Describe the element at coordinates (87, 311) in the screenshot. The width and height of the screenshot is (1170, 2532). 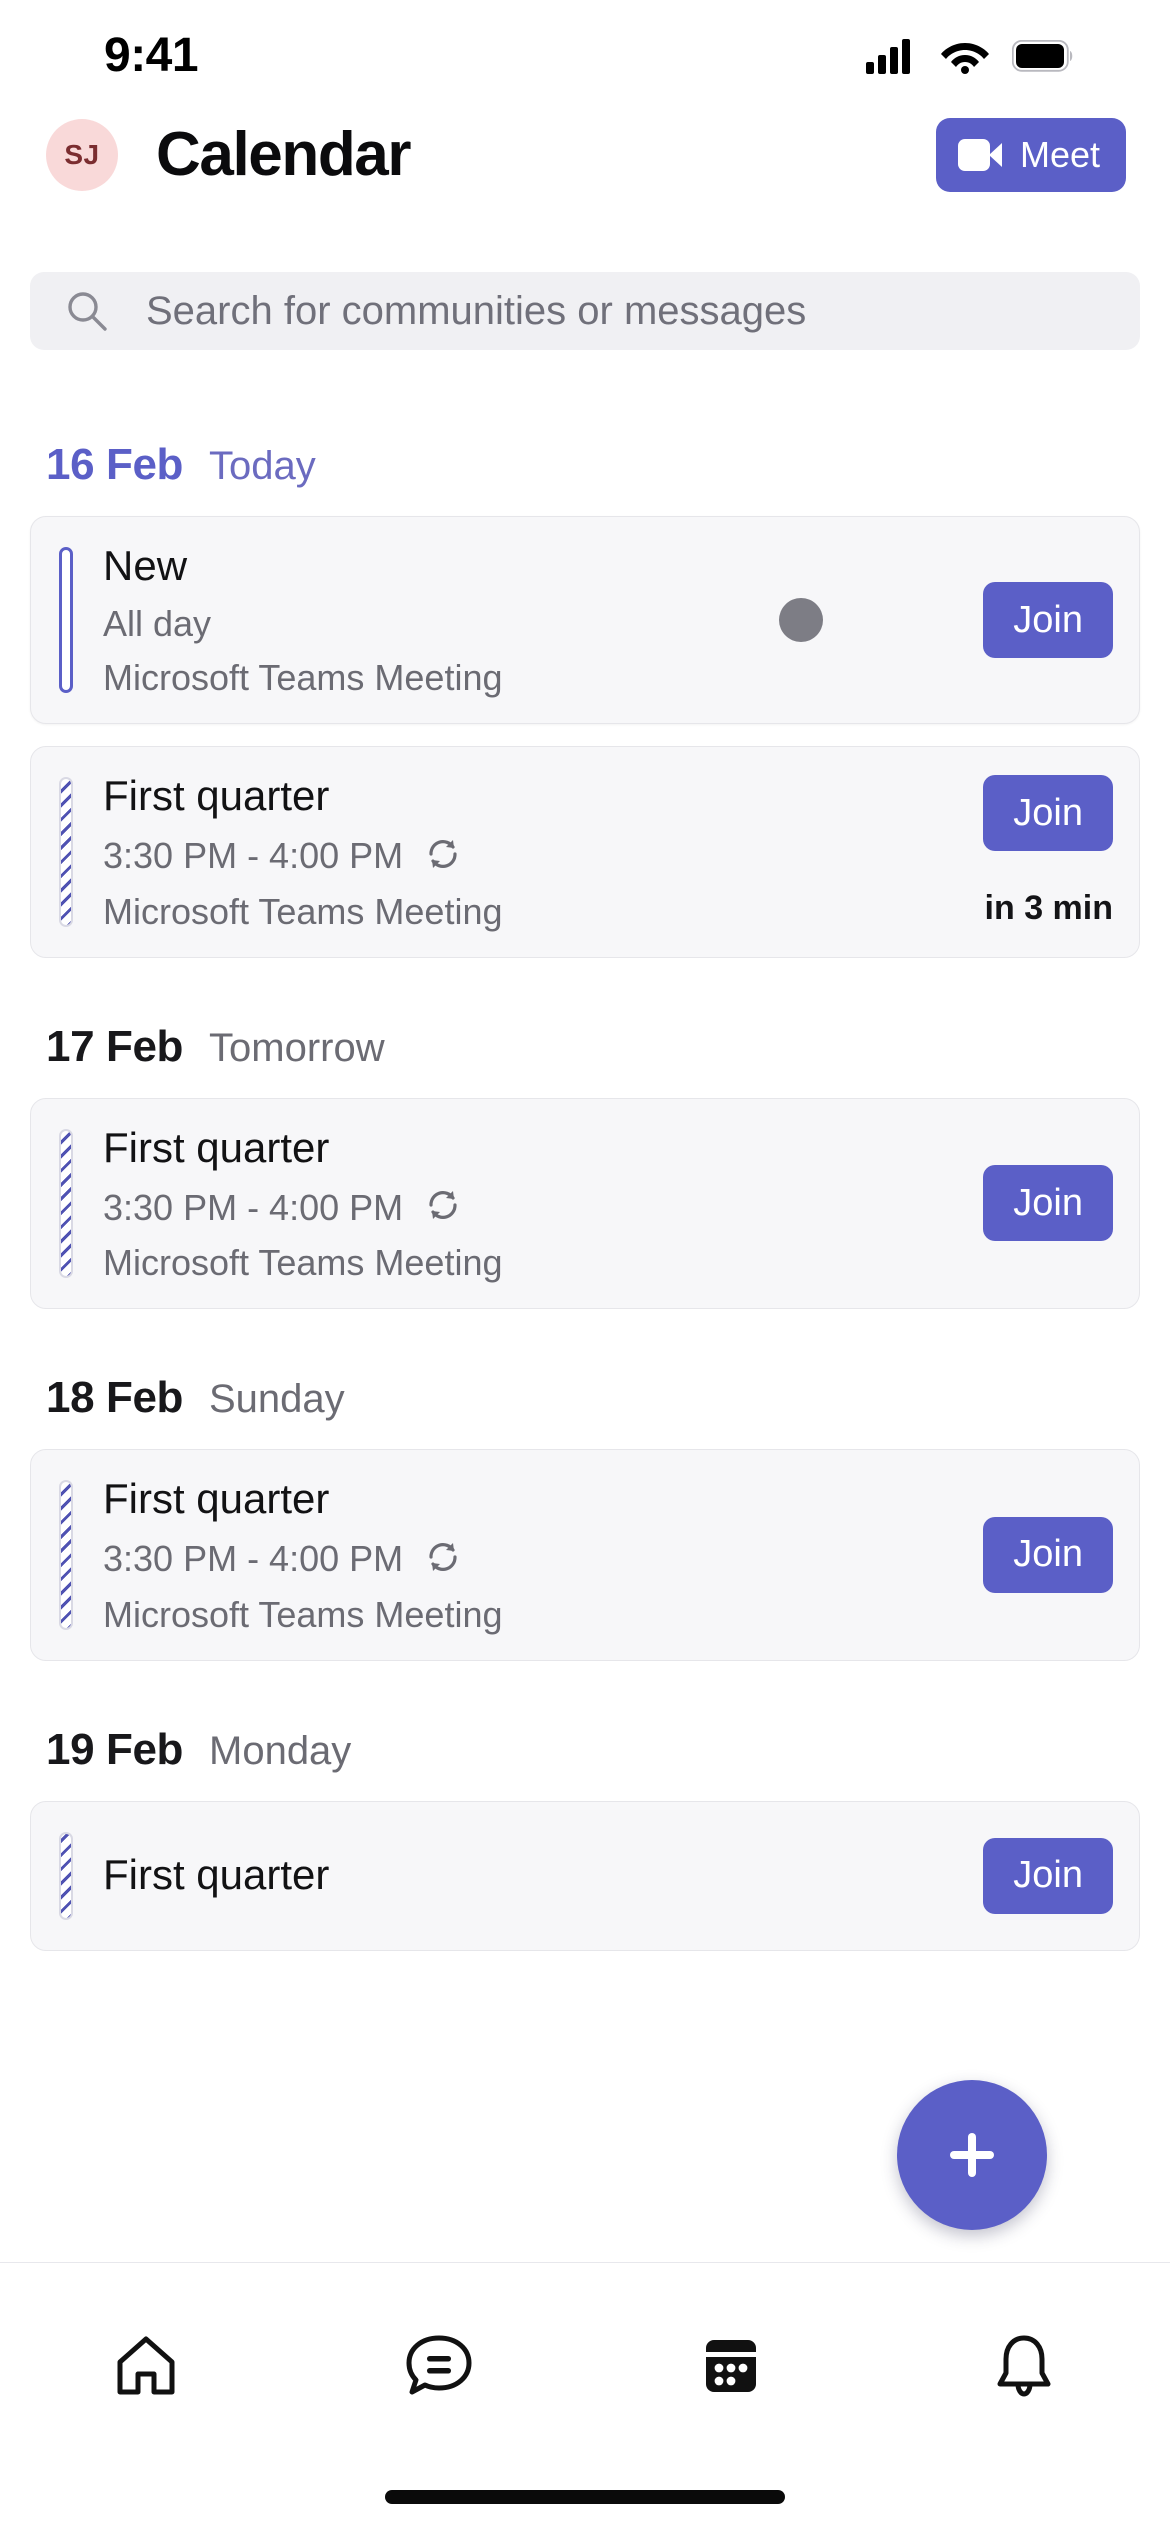
I see `search-icon` at that location.